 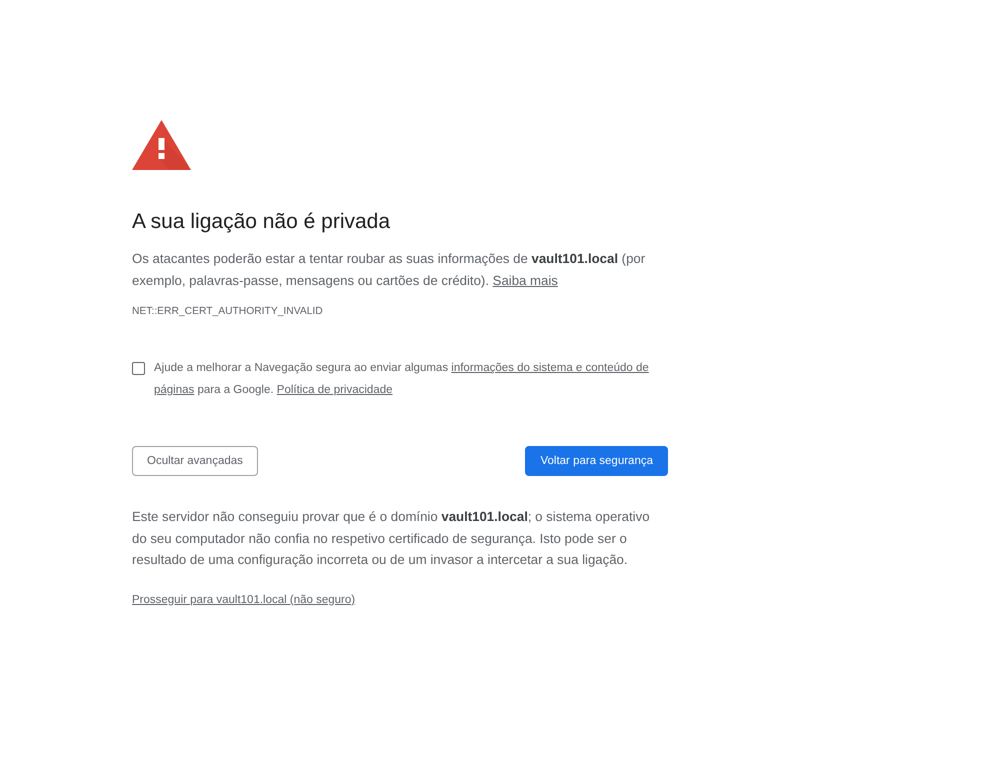 What do you see at coordinates (228, 312) in the screenshot?
I see `error-code: NET::ERR_CERT_AUTHORITY_INVALID` at bounding box center [228, 312].